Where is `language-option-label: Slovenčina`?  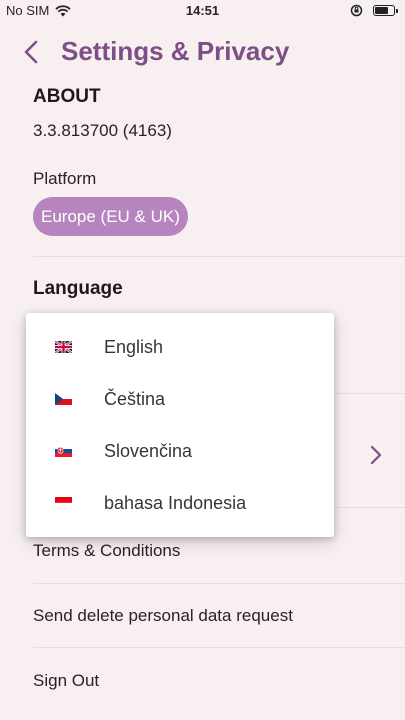
language-option-label: Slovenčina is located at coordinates (148, 451).